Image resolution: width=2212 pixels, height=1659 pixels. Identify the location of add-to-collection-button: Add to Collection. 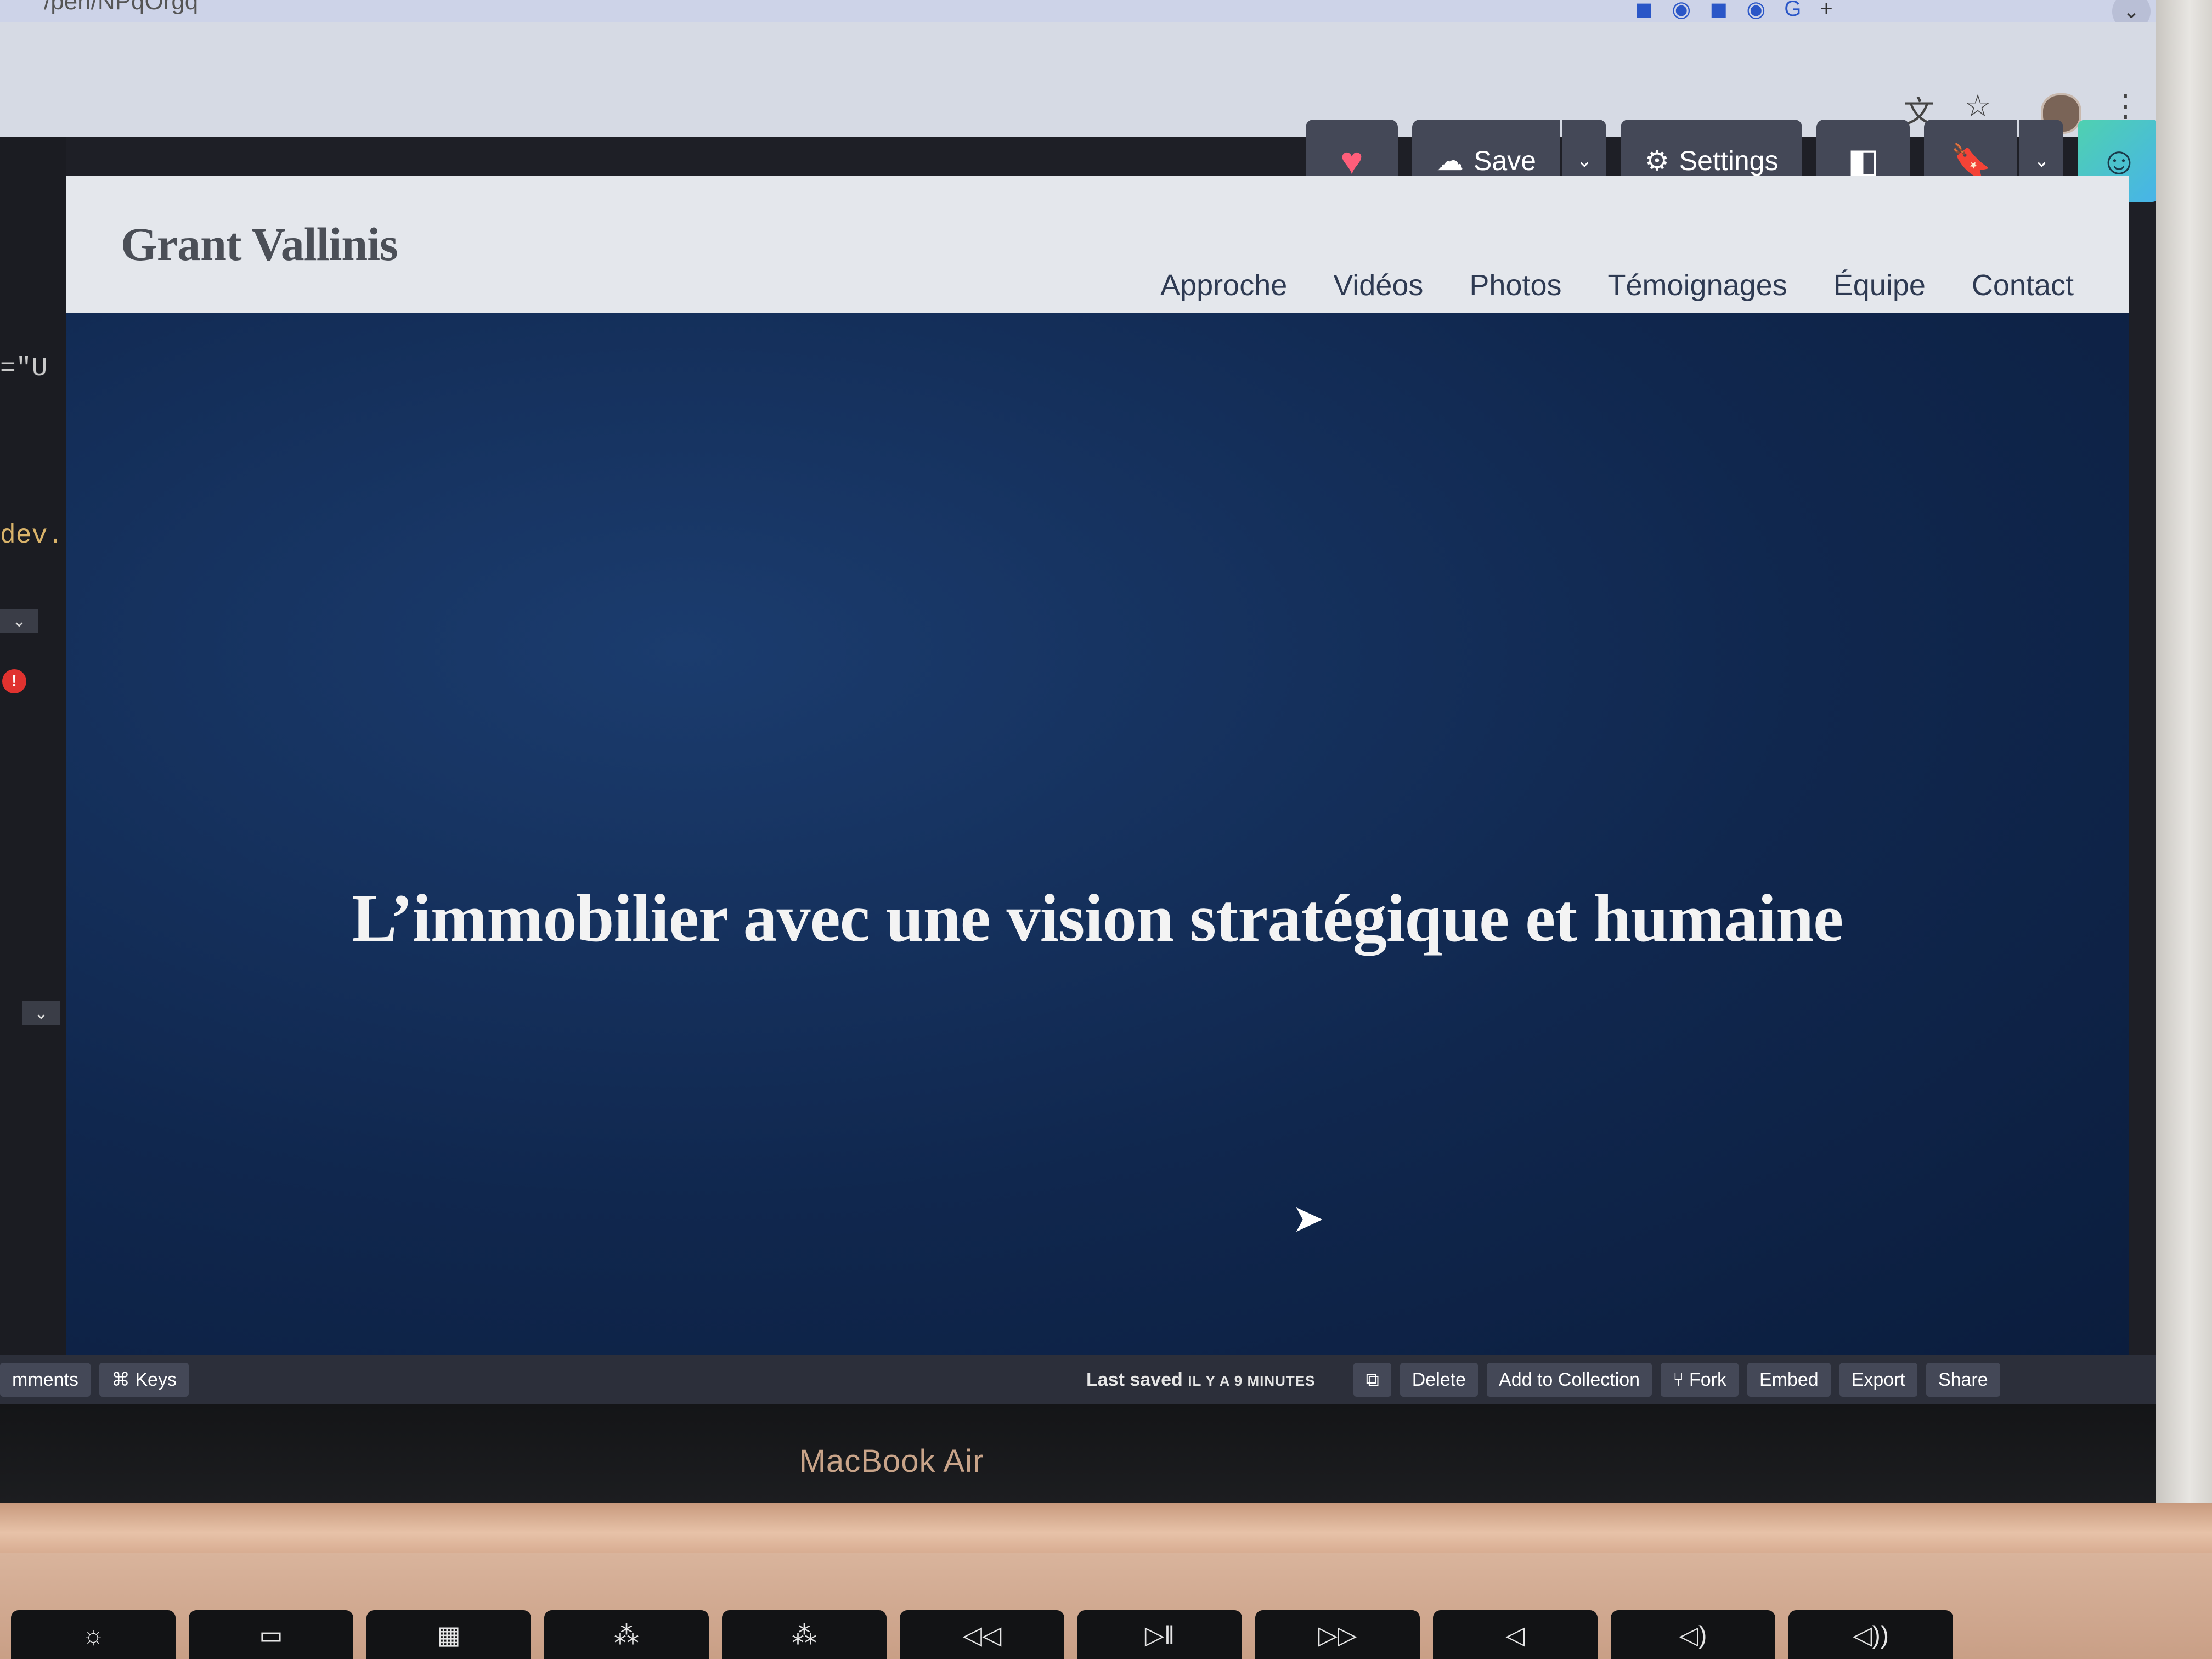
(1569, 1380).